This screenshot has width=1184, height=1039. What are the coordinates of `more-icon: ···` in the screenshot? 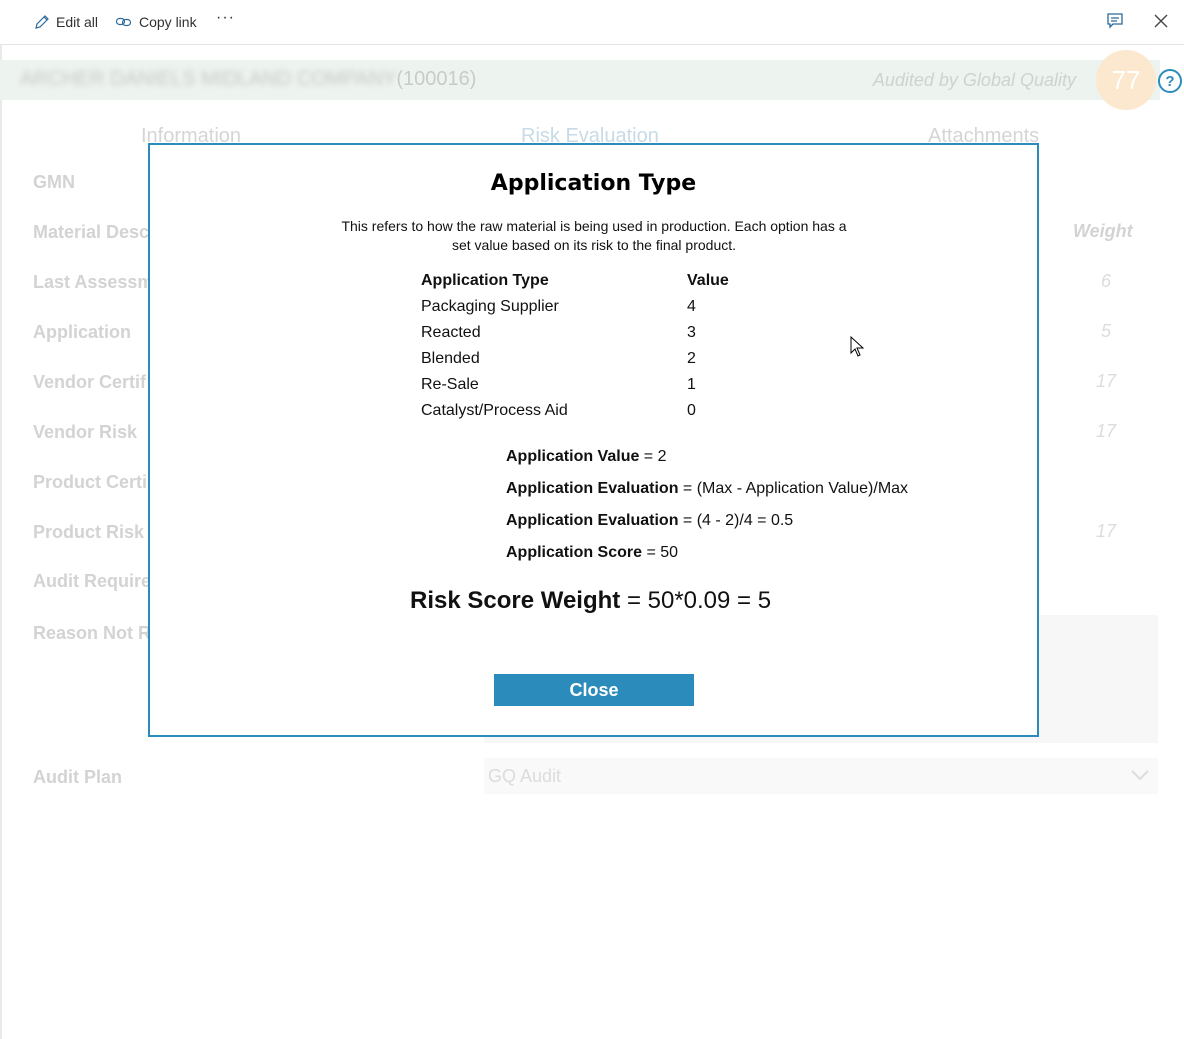 It's located at (225, 17).